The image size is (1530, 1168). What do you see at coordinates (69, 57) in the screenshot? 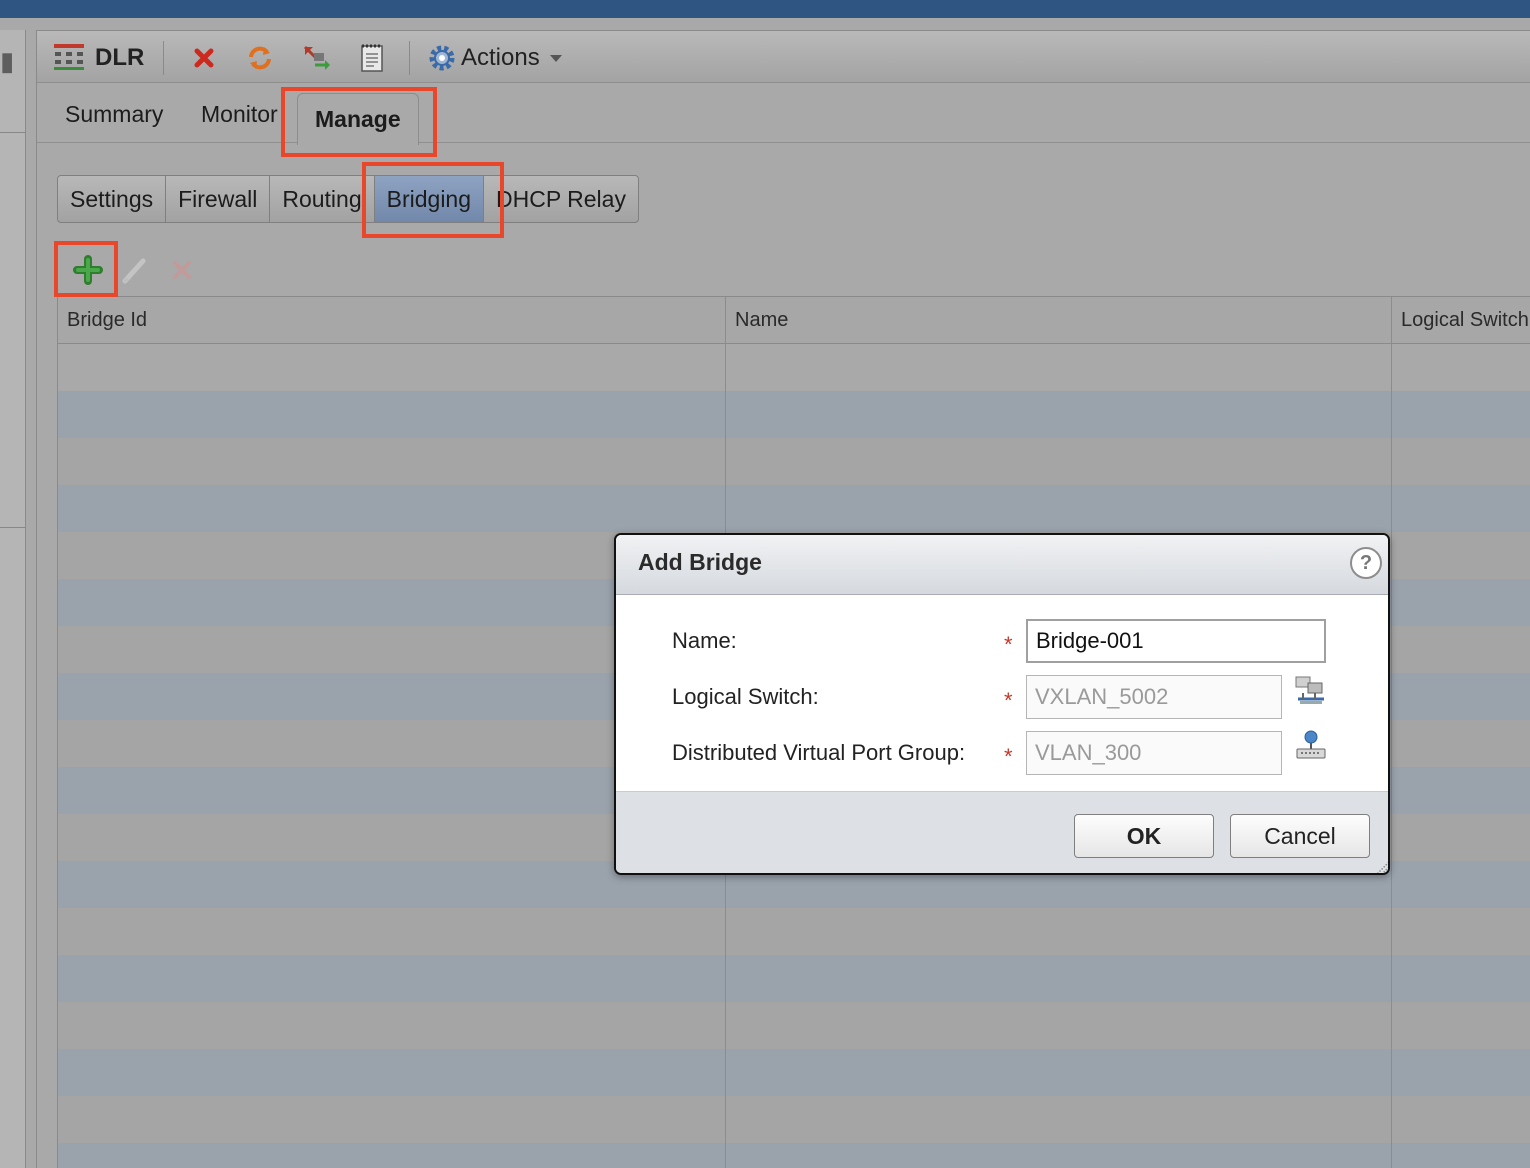
I see `dlr-router-icon` at bounding box center [69, 57].